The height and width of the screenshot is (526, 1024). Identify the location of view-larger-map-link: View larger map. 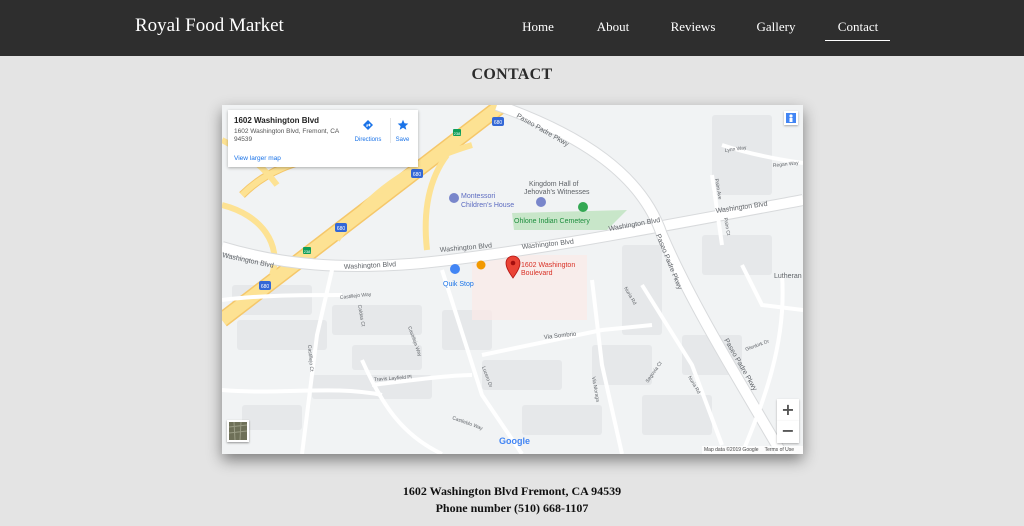
(257, 158).